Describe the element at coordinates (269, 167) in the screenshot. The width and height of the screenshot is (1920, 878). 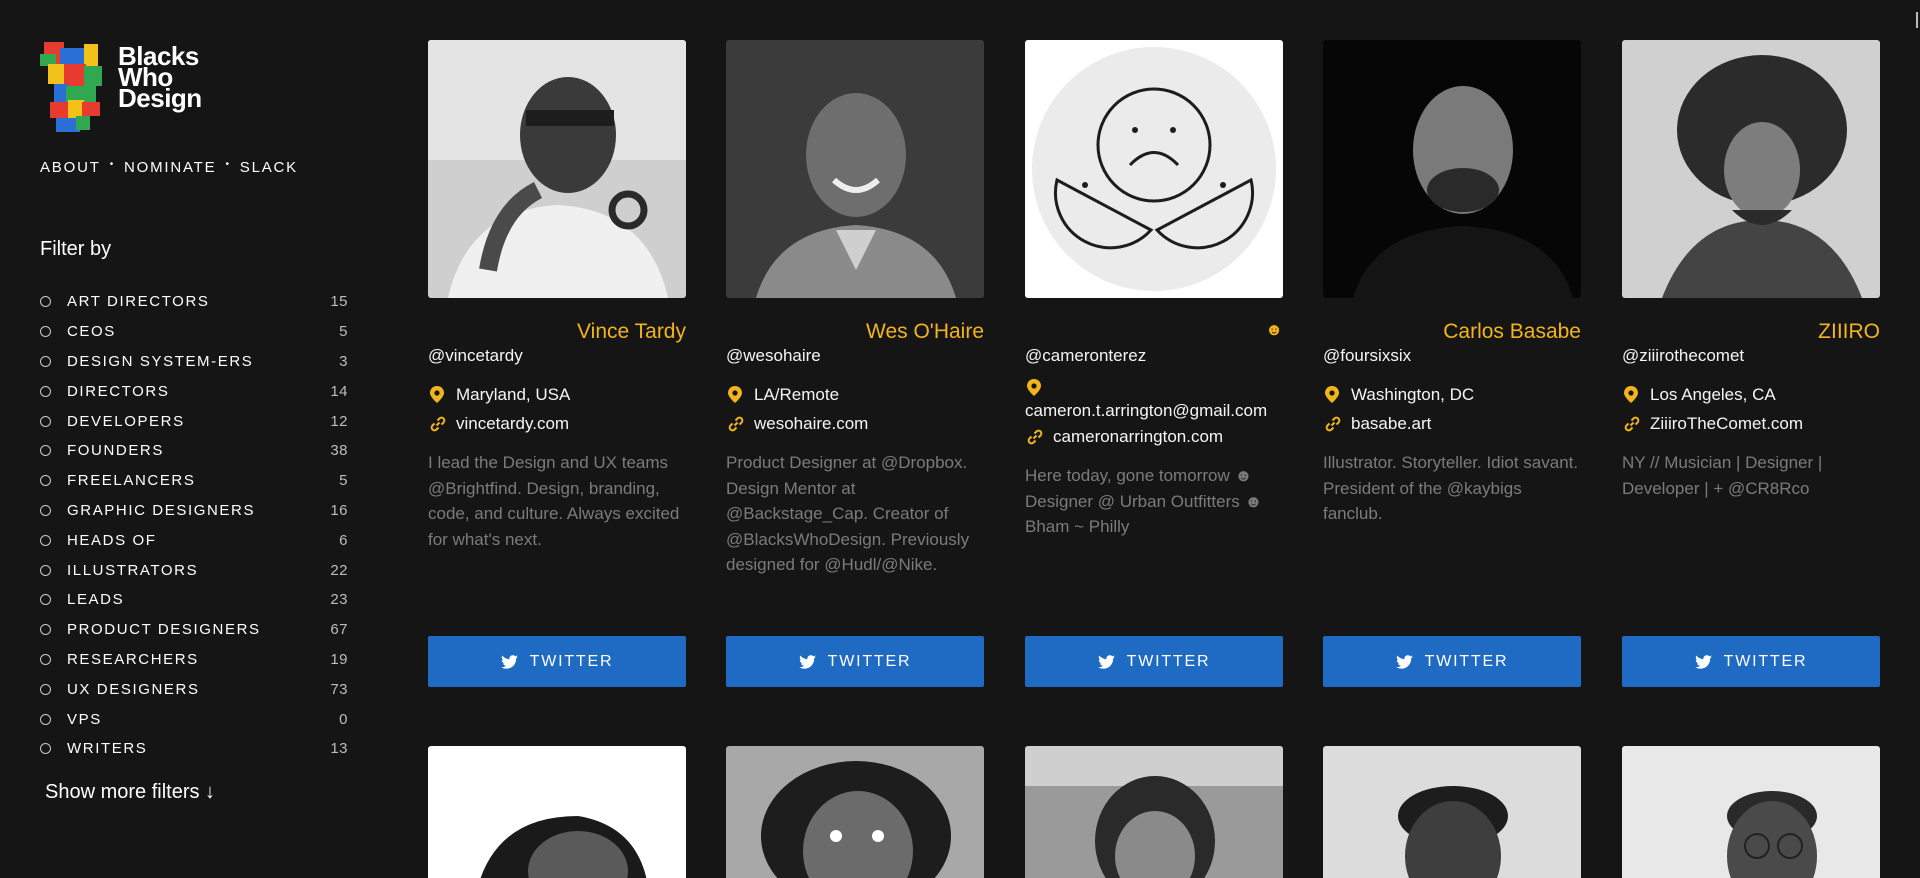
I see `nav-slack-link: SLACK` at that location.